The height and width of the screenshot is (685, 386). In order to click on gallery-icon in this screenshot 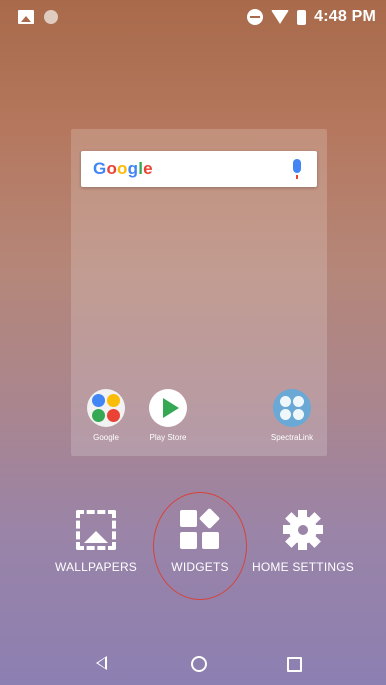, I will do `click(26, 17)`.